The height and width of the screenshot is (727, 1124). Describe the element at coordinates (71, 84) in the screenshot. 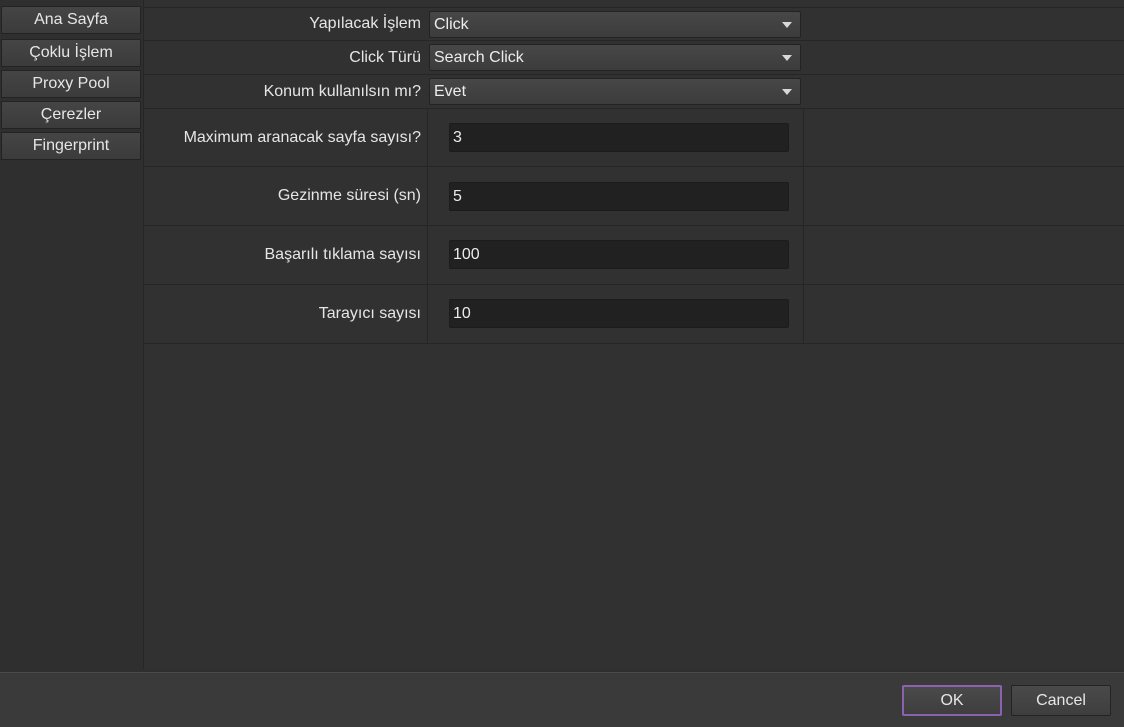

I see `sidebar-item-proxy-pool: Proxy Pool` at that location.